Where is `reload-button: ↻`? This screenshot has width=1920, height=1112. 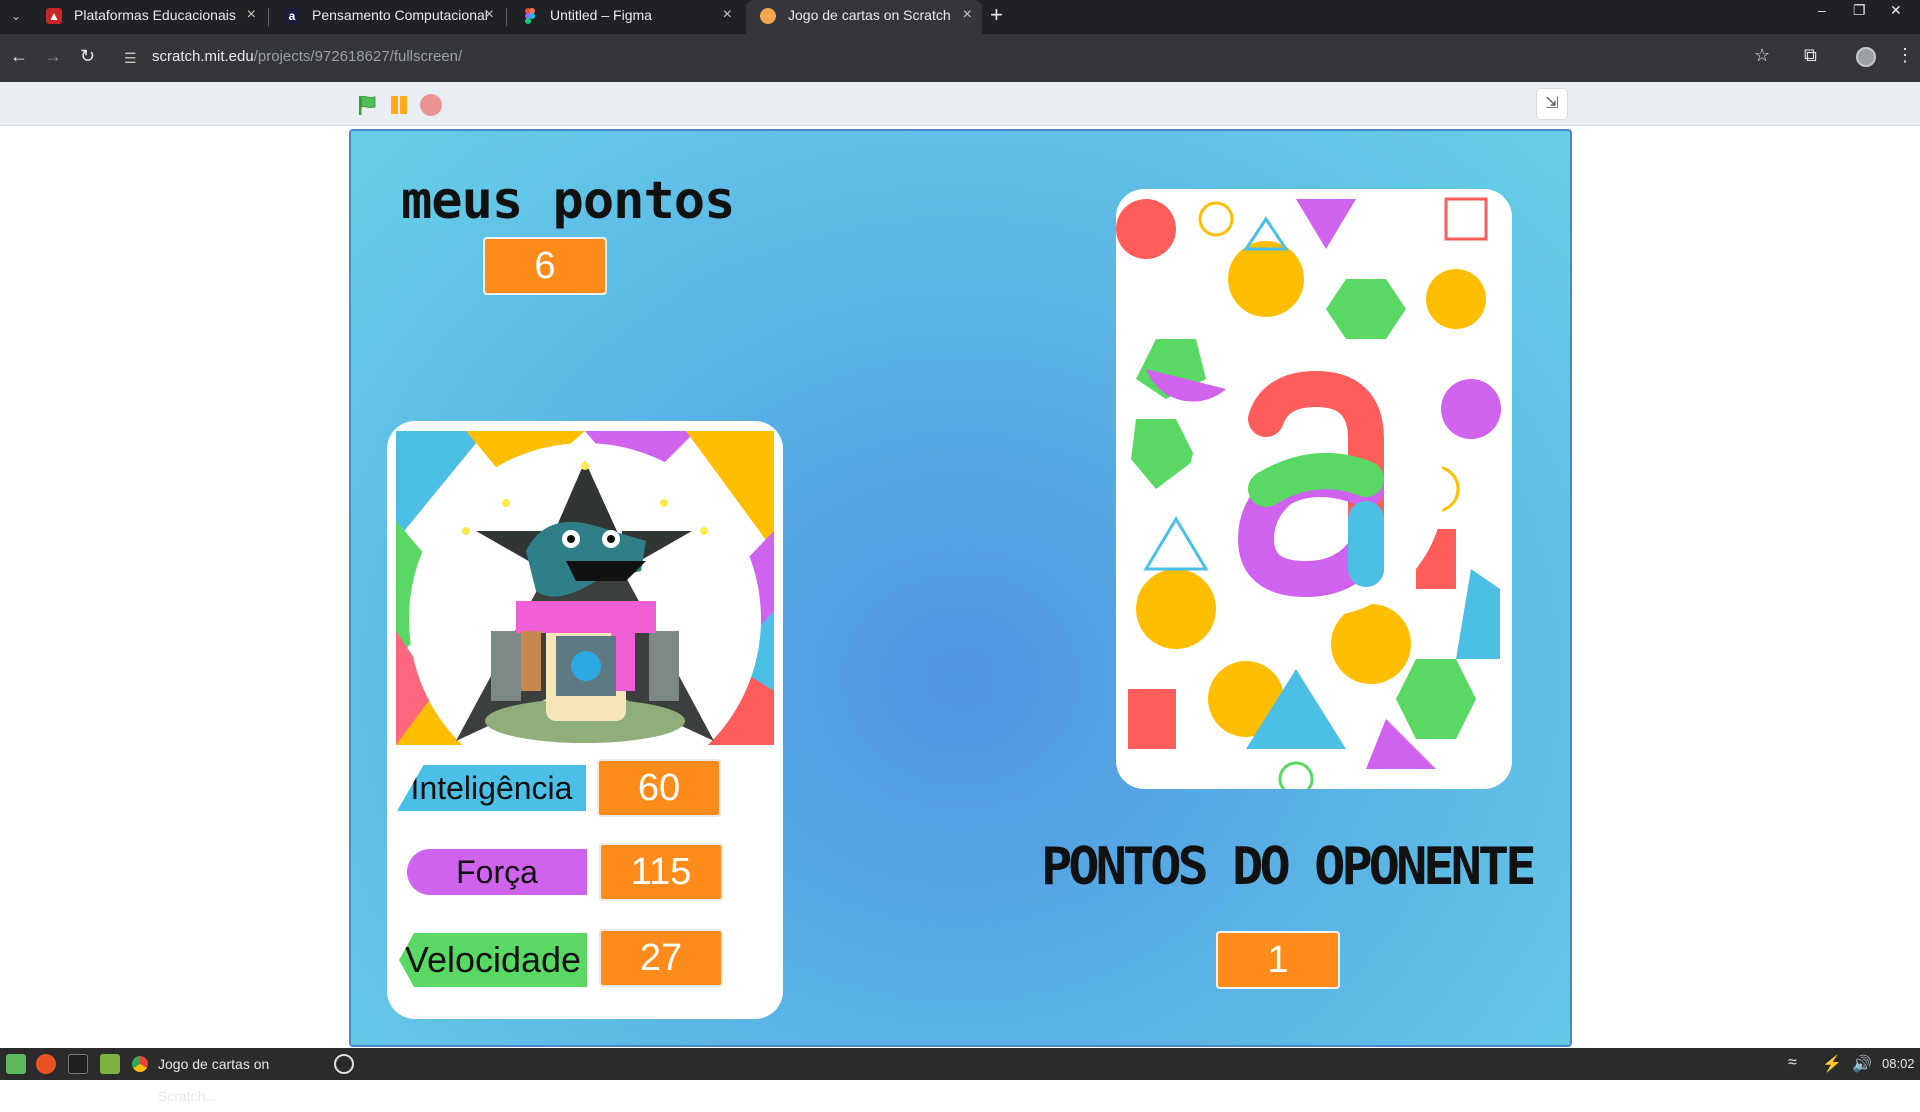 reload-button: ↻ is located at coordinates (87, 56).